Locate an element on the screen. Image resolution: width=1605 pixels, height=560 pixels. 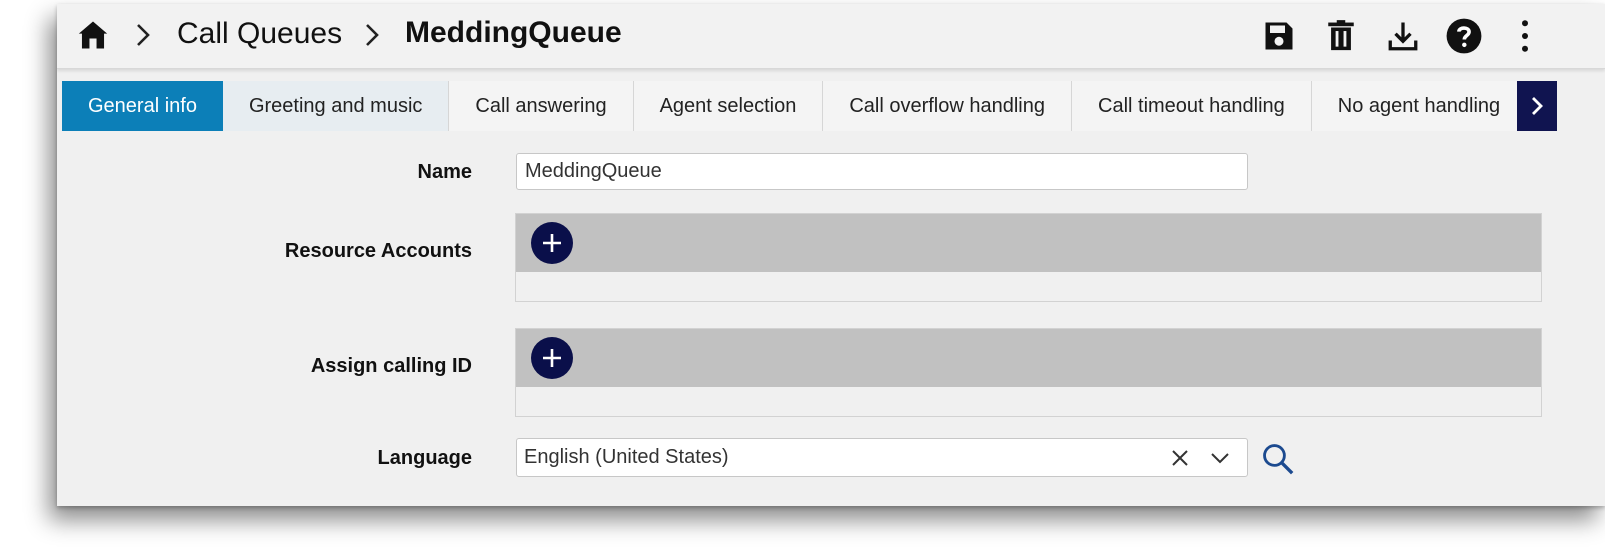
tab-call-timeout-handling: Call timeout handling is located at coordinates (1192, 106).